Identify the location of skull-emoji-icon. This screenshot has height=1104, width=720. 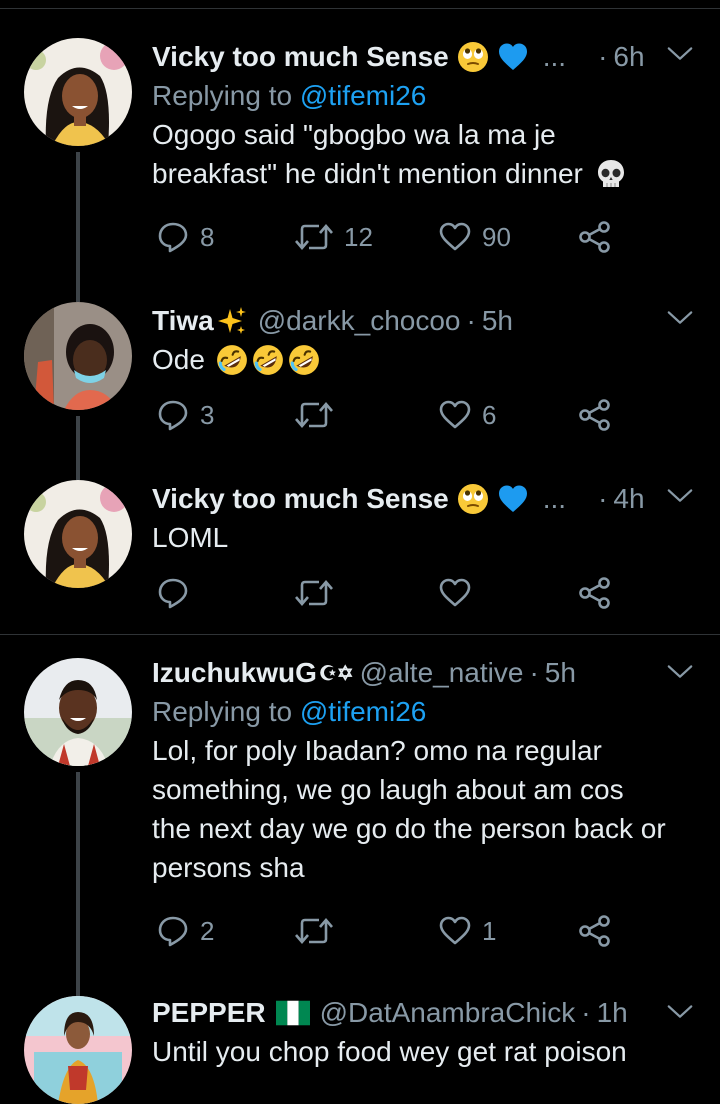
(611, 174).